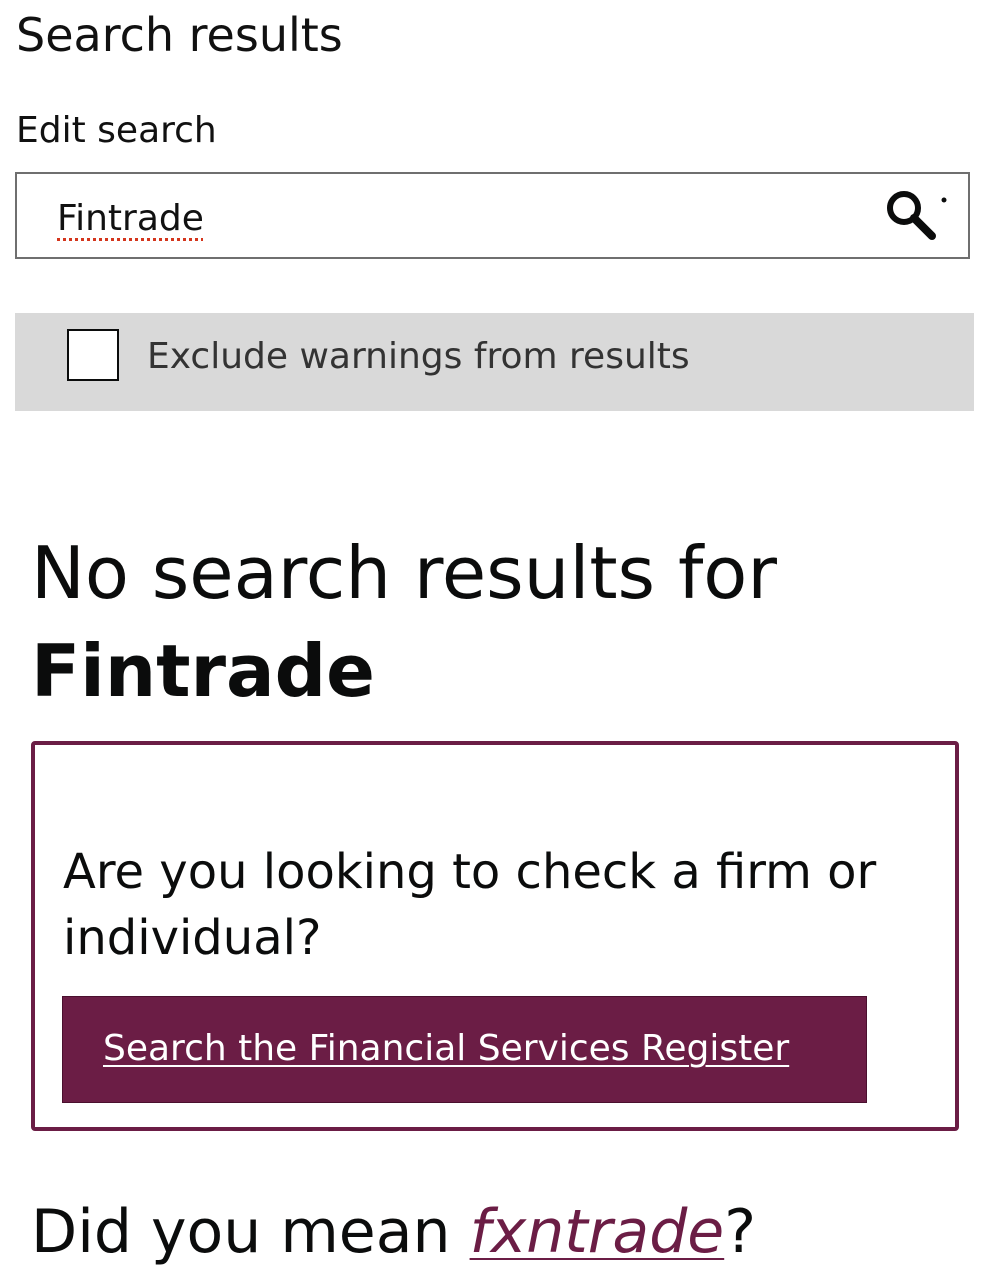 This screenshot has width=989, height=1280. What do you see at coordinates (740, 1232) in the screenshot?
I see `did-you-mean-suffix: ?` at bounding box center [740, 1232].